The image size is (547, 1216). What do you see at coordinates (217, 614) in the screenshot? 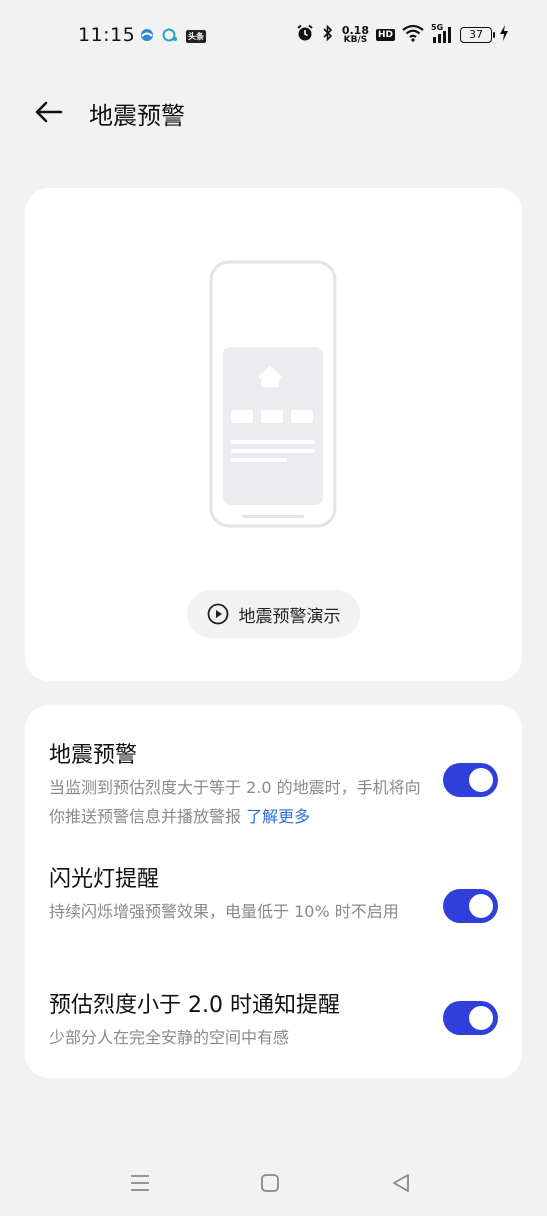
I see `play-circle-icon` at bounding box center [217, 614].